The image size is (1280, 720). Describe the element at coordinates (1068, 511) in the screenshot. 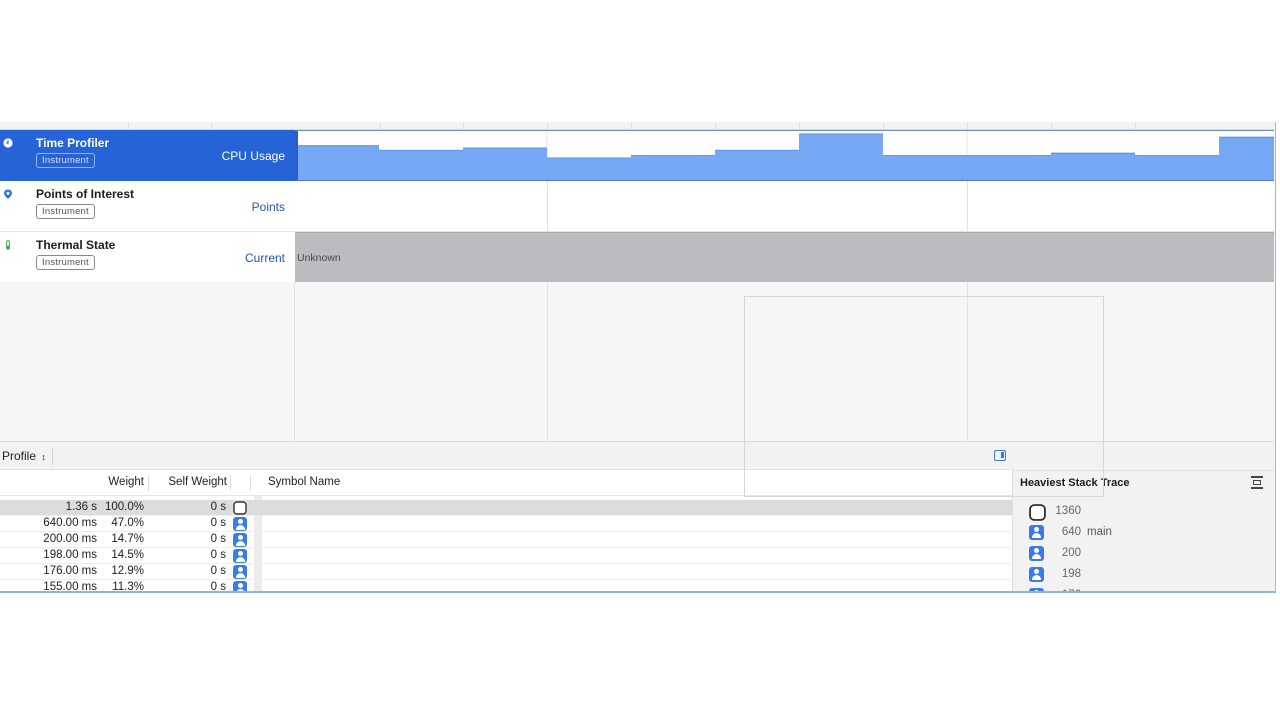

I see `stack-sample-count: 1360` at that location.